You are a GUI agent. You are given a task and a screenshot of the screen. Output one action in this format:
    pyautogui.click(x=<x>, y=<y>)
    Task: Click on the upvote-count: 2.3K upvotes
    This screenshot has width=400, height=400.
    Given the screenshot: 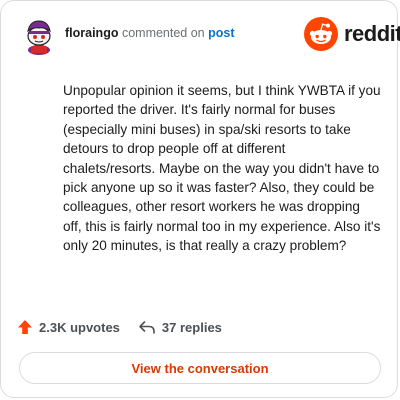 What is the action you would take?
    pyautogui.click(x=79, y=327)
    